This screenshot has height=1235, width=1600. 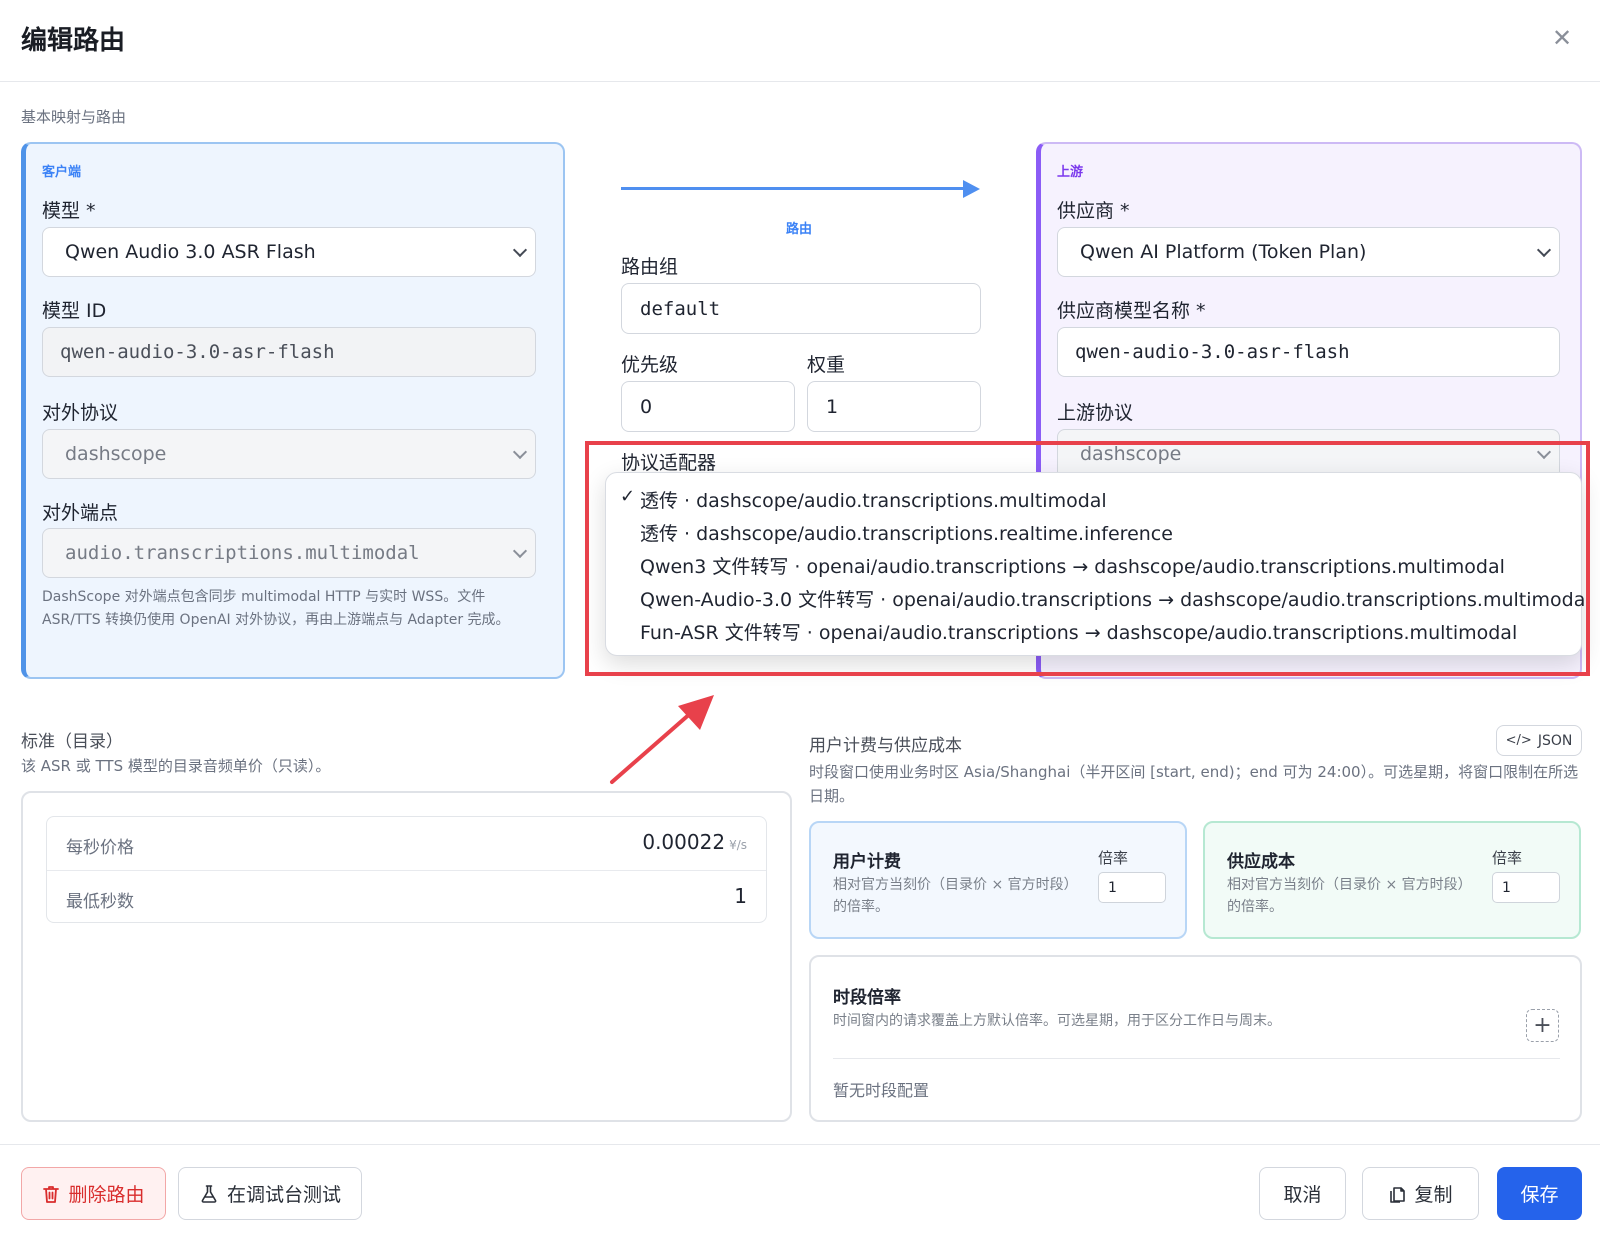 I want to click on save-label: 保存, so click(x=1539, y=1195).